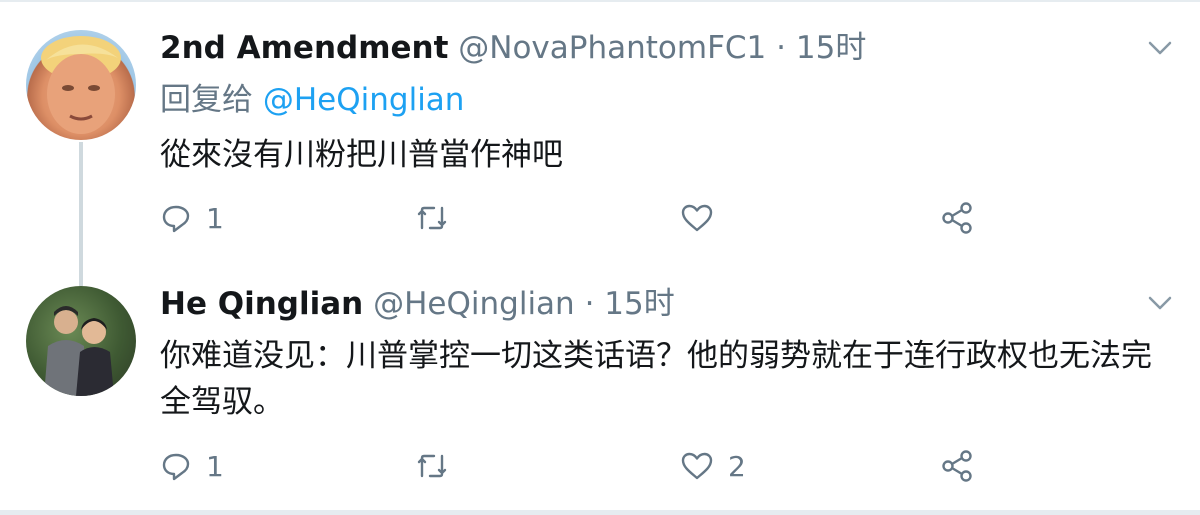 The width and height of the screenshot is (1200, 515). I want to click on display-name: 2nd Amendment, so click(304, 48).